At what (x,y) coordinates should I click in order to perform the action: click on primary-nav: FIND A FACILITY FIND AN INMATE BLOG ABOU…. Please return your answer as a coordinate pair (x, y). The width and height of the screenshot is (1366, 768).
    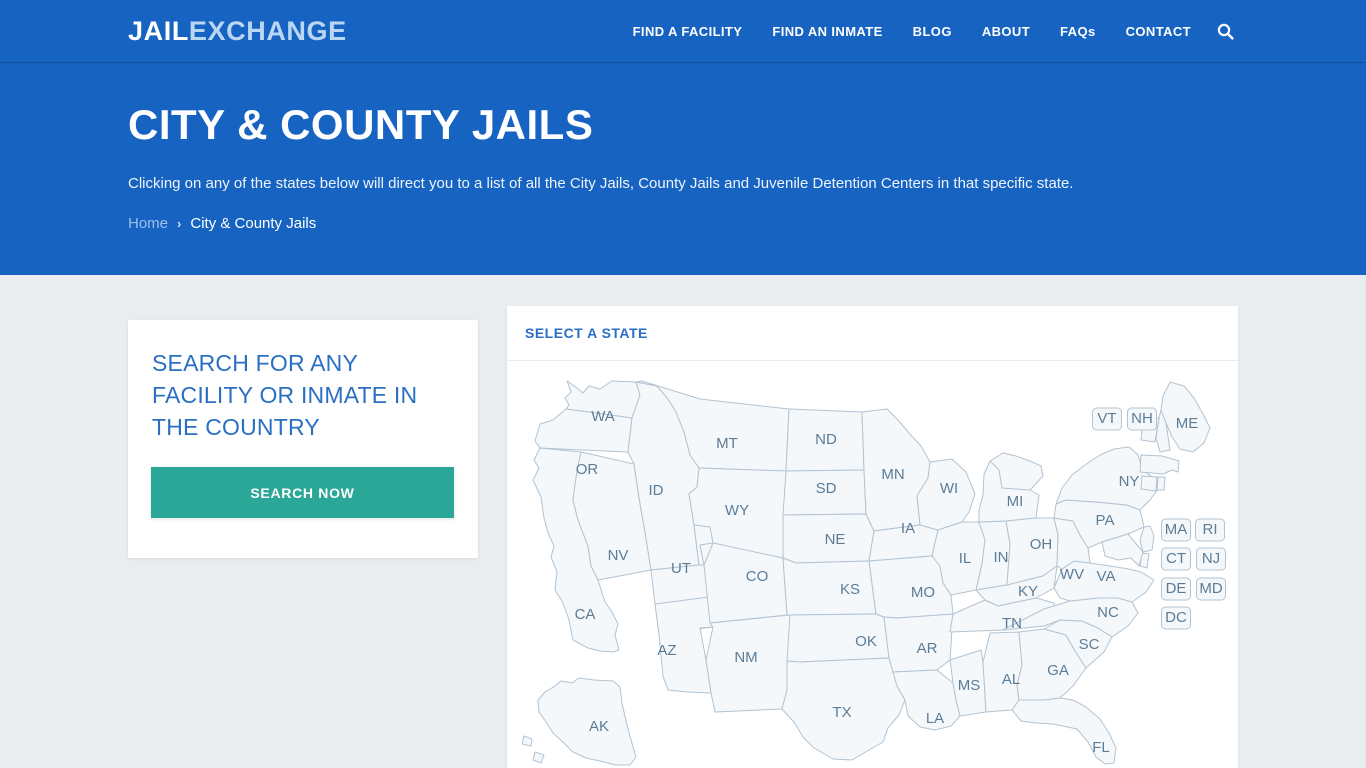
    Looking at the image, I should click on (928, 31).